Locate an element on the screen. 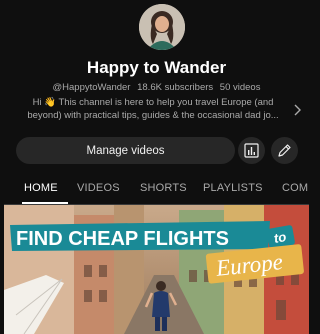  tab-home: HOME is located at coordinates (41, 188).